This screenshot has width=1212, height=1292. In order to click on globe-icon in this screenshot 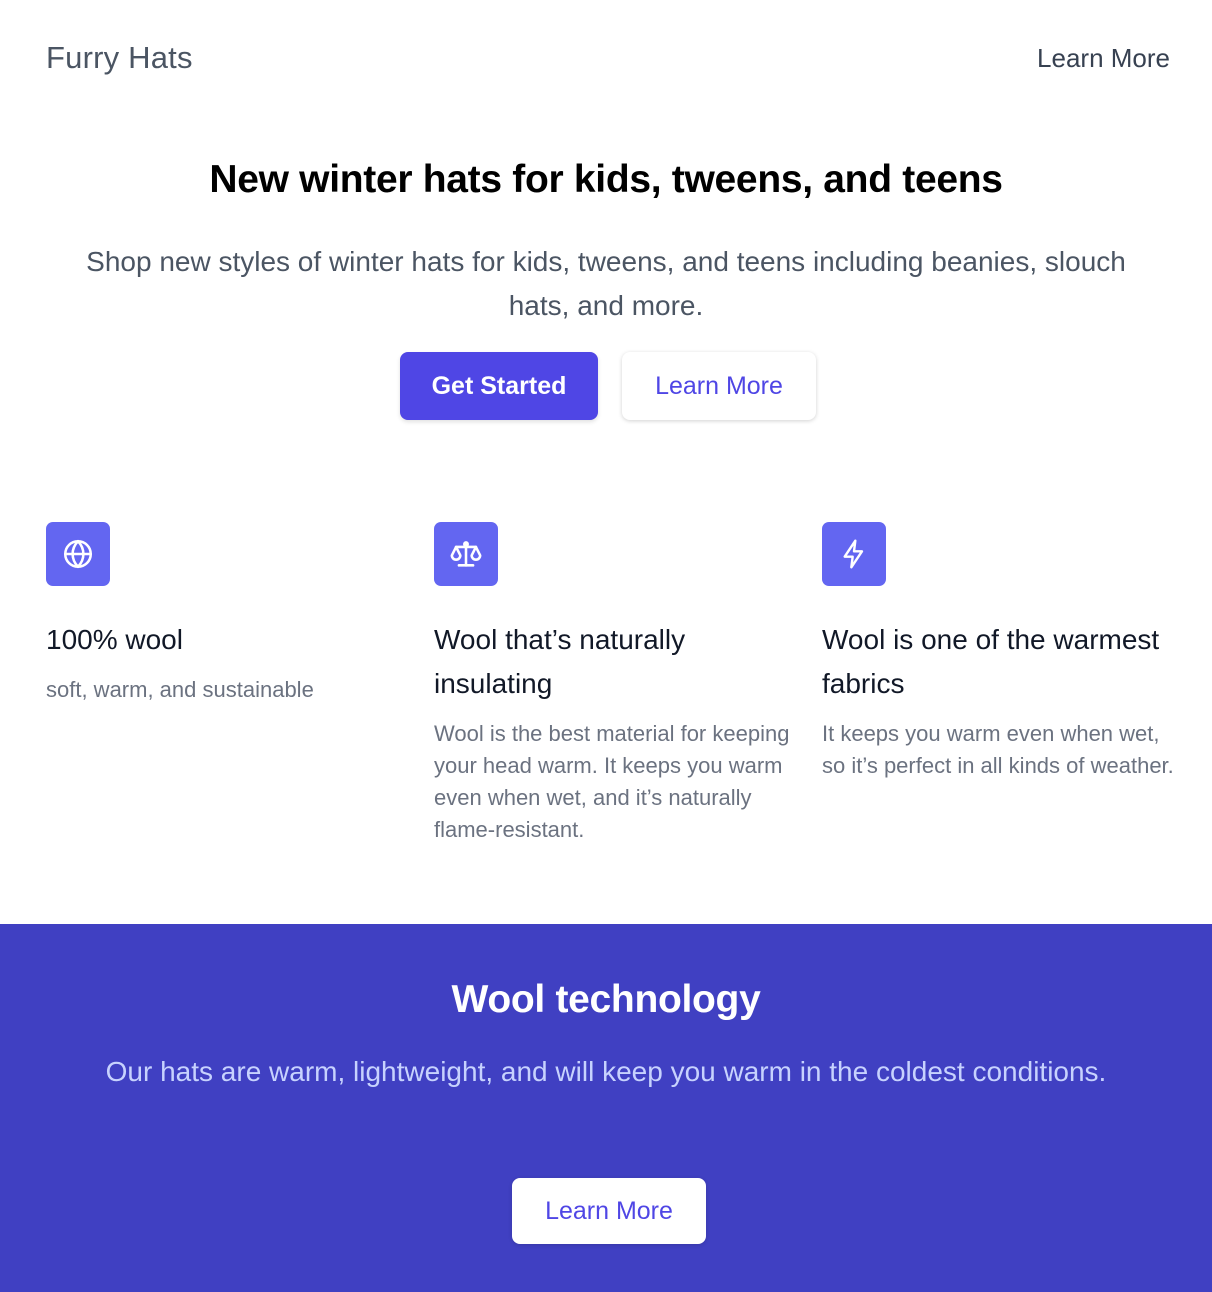, I will do `click(78, 554)`.